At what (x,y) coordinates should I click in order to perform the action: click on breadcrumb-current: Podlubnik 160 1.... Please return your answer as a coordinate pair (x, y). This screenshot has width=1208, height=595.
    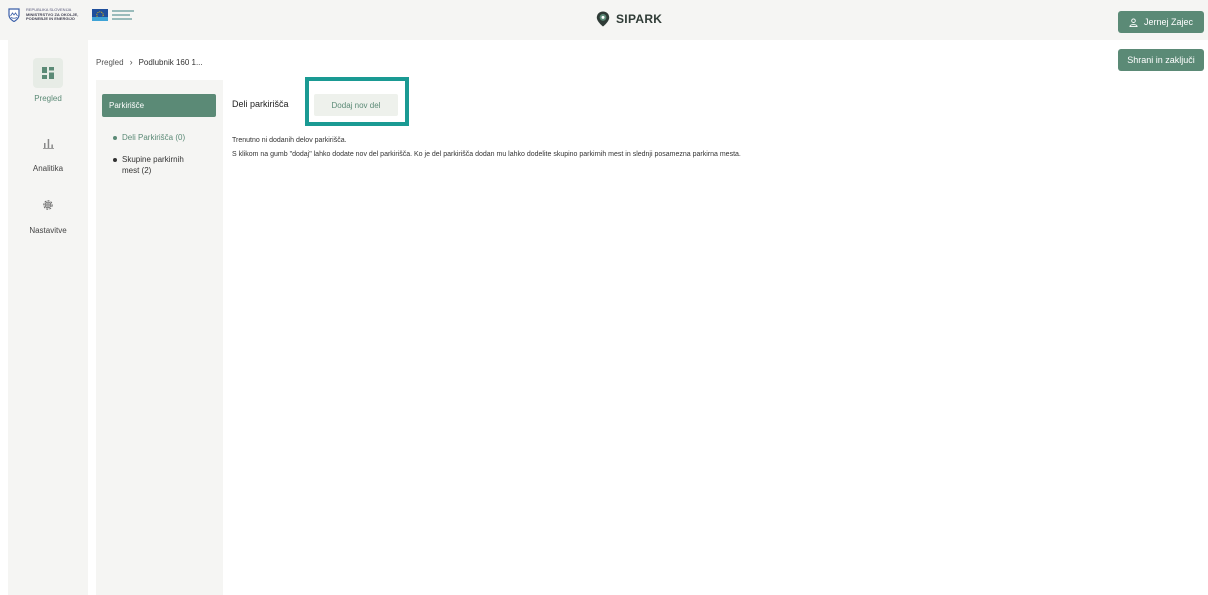
    Looking at the image, I should click on (170, 62).